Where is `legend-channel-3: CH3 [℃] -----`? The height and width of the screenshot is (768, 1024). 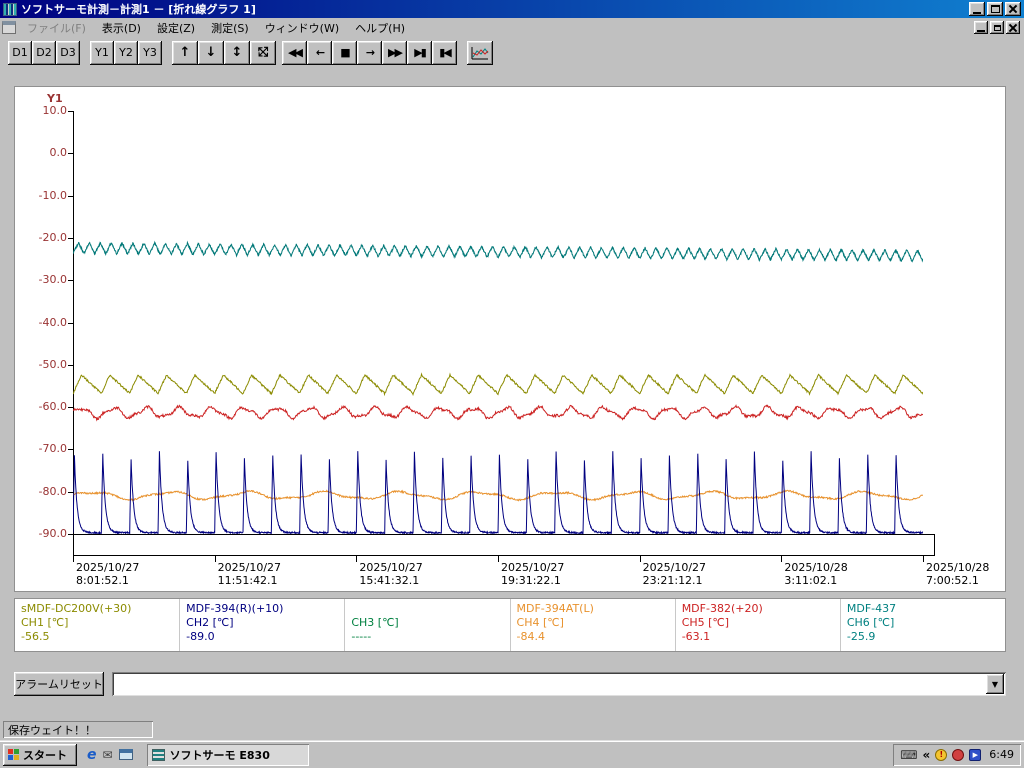
legend-channel-3: CH3 [℃] ----- is located at coordinates (428, 625).